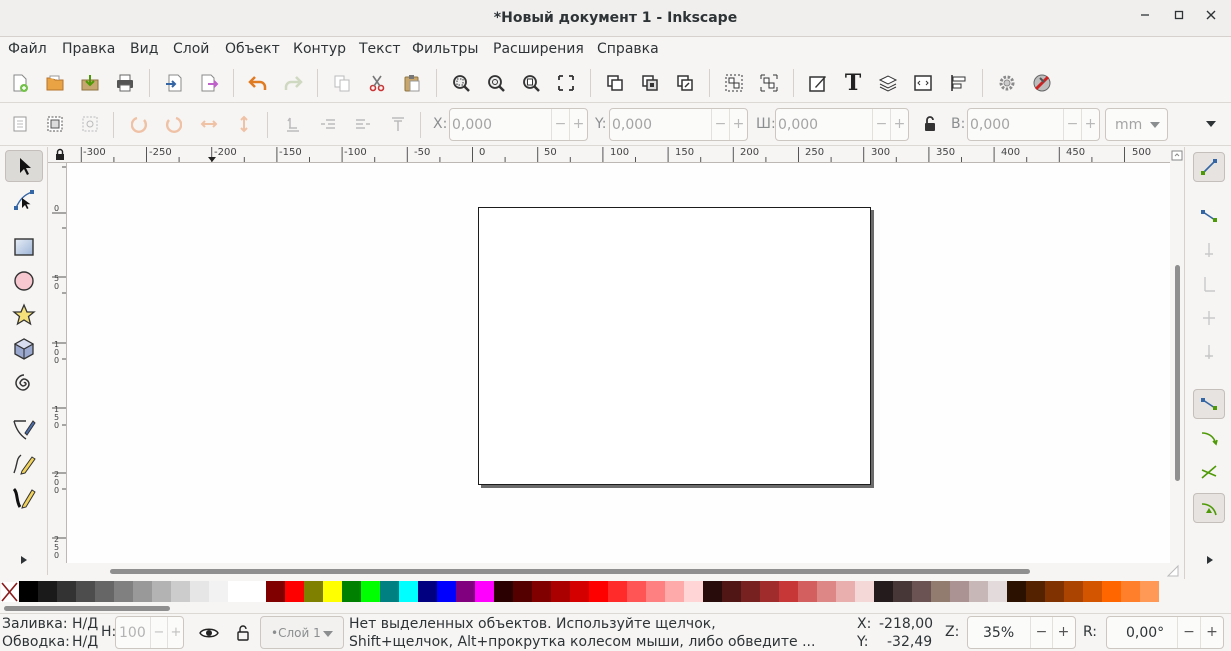 This screenshot has width=1231, height=651. I want to click on opacity-spinbox: 100 − +, so click(149, 632).